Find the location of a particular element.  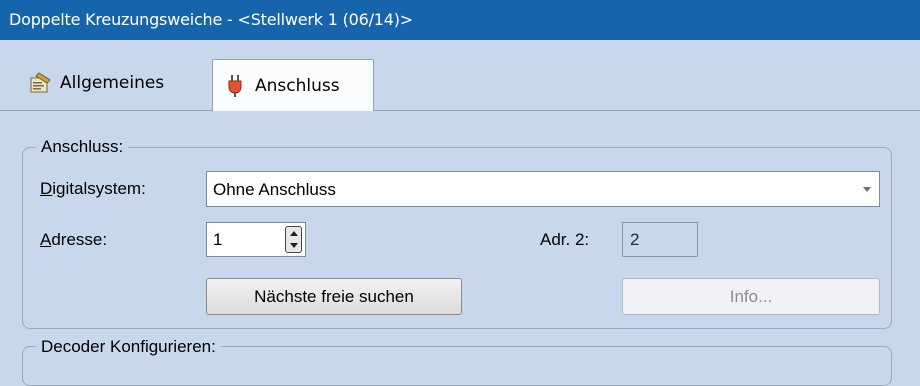

adresse-value: 1 is located at coordinates (218, 239).